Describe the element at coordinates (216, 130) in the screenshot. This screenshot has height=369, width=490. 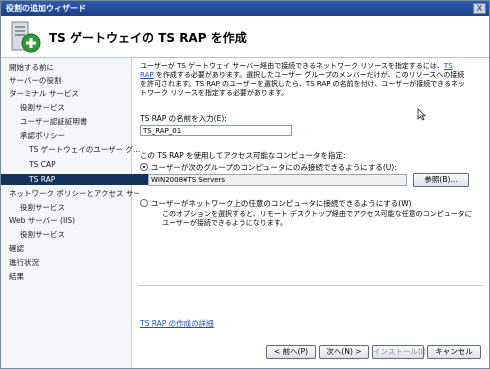
I see `rap-name-input` at that location.